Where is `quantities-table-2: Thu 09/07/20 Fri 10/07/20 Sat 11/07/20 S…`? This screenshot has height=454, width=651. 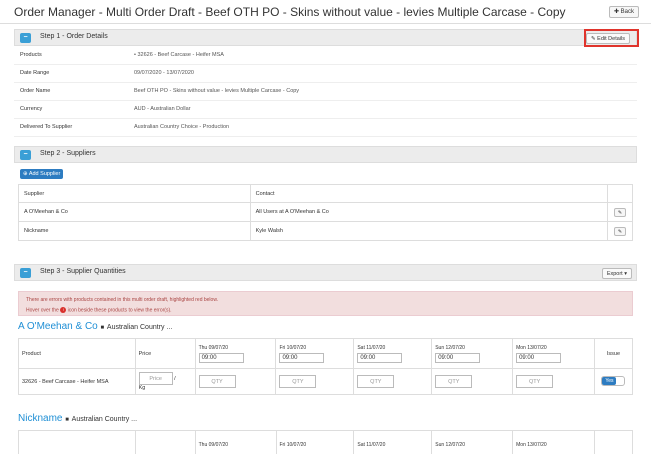 quantities-table-2: Thu 09/07/20 Fri 10/07/20 Sat 11/07/20 S… is located at coordinates (325, 442).